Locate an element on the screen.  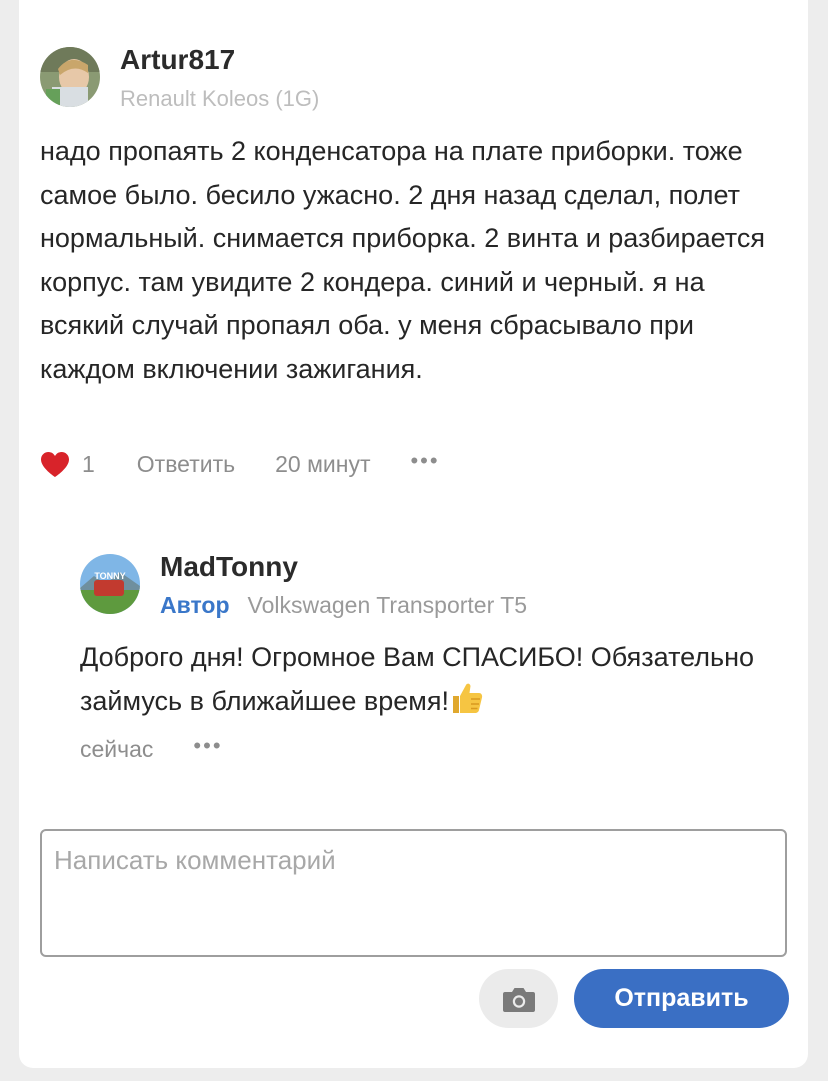
svg-text: TONNY is located at coordinates (109, 576).